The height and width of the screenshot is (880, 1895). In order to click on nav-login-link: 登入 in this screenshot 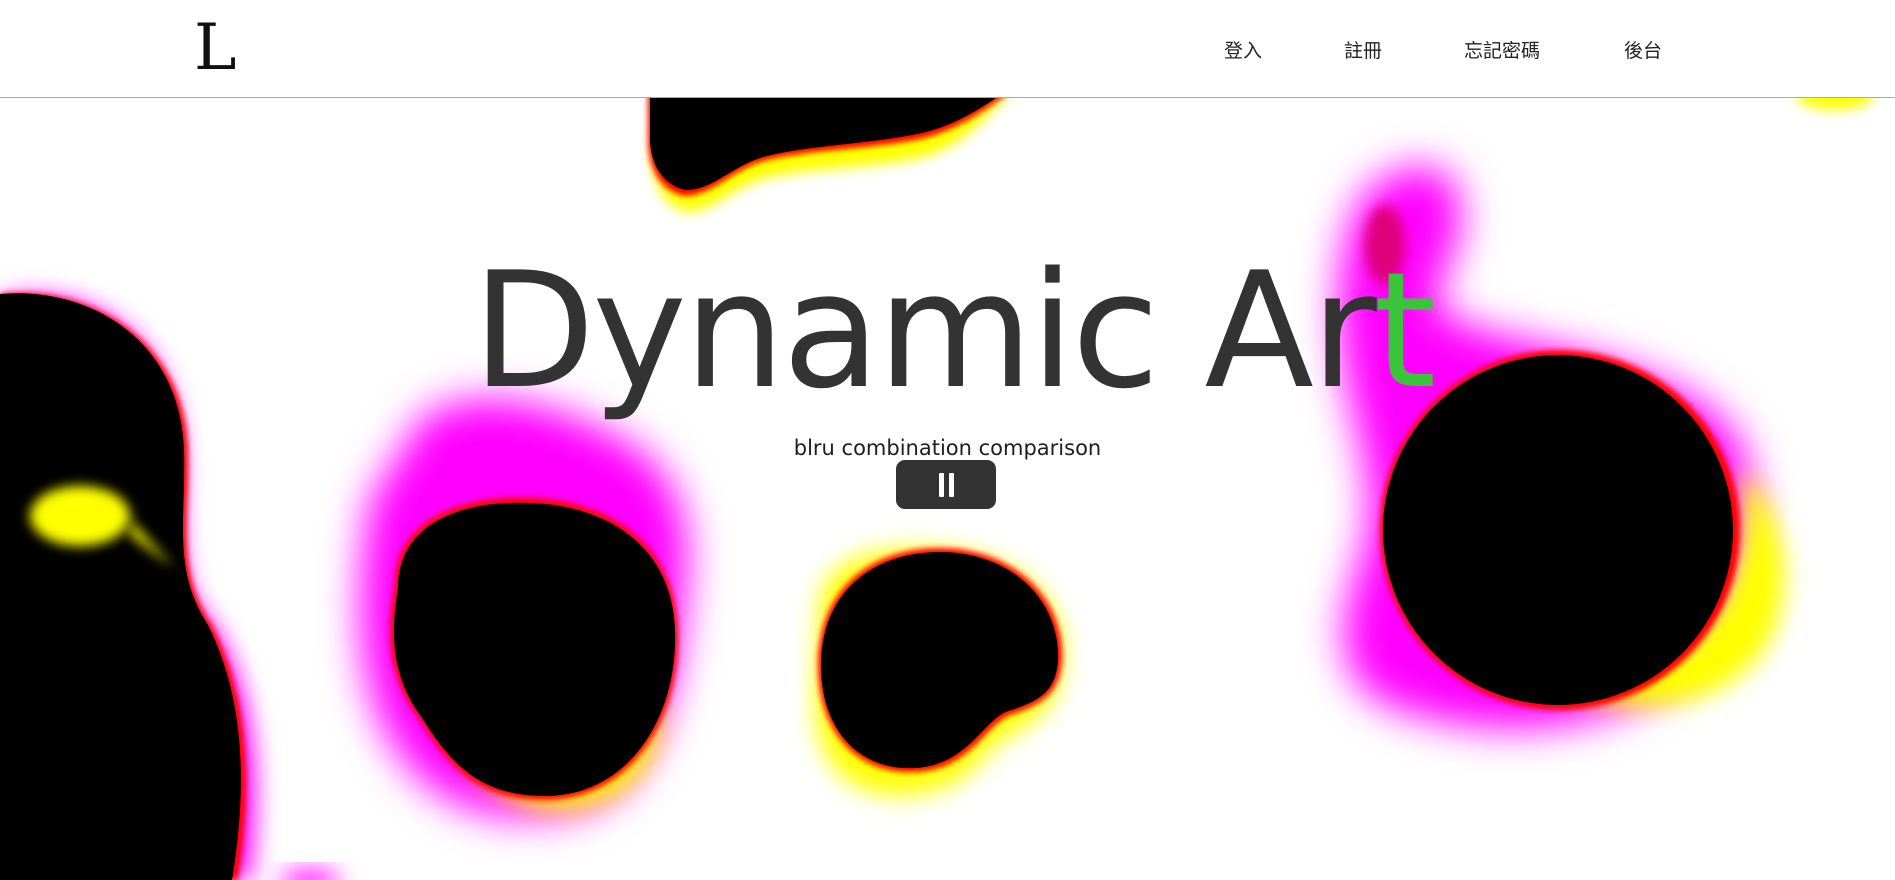, I will do `click(1243, 49)`.